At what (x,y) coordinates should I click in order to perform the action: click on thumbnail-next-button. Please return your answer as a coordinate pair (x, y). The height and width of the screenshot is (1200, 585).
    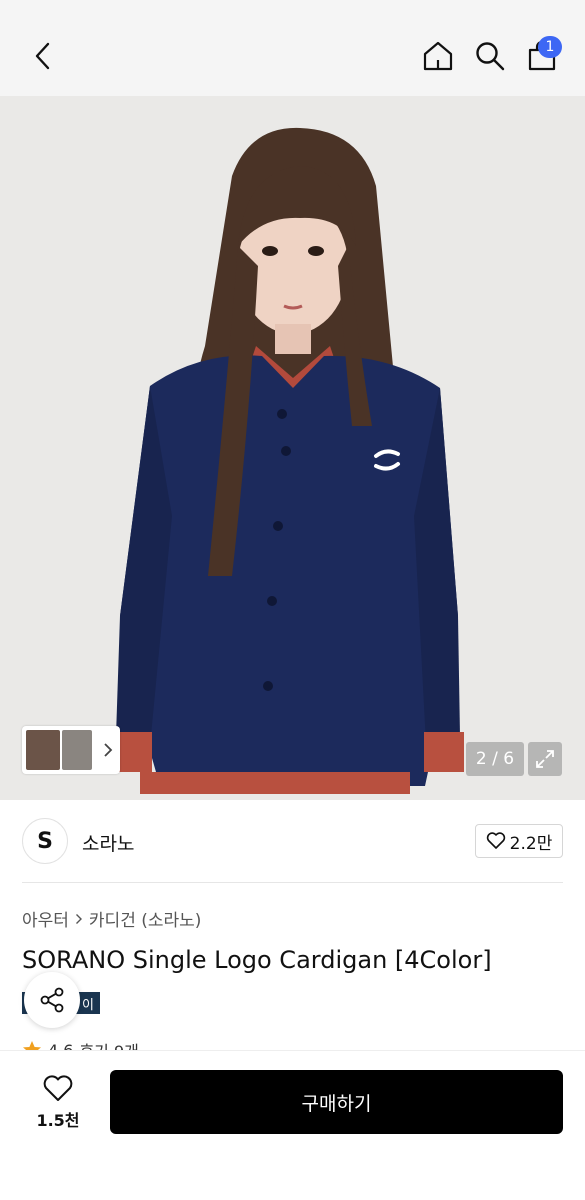
    Looking at the image, I should click on (108, 750).